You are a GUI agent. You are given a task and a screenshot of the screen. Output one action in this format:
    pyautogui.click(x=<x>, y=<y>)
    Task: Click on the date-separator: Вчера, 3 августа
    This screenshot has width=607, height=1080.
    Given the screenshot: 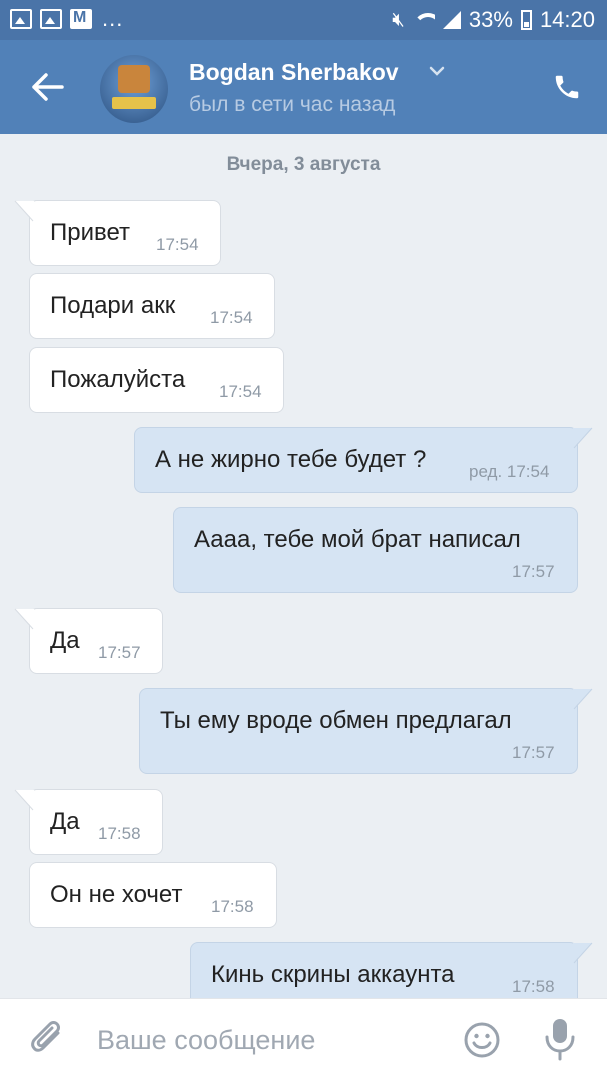 What is the action you would take?
    pyautogui.click(x=303, y=164)
    